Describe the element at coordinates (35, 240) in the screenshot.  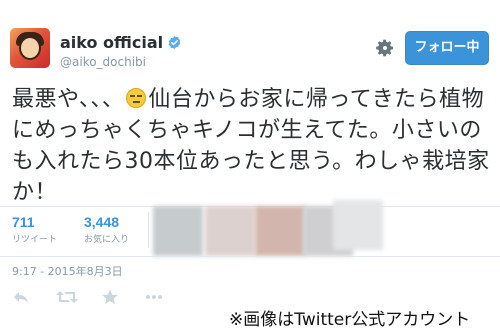
I see `retweet-label: リツイート` at that location.